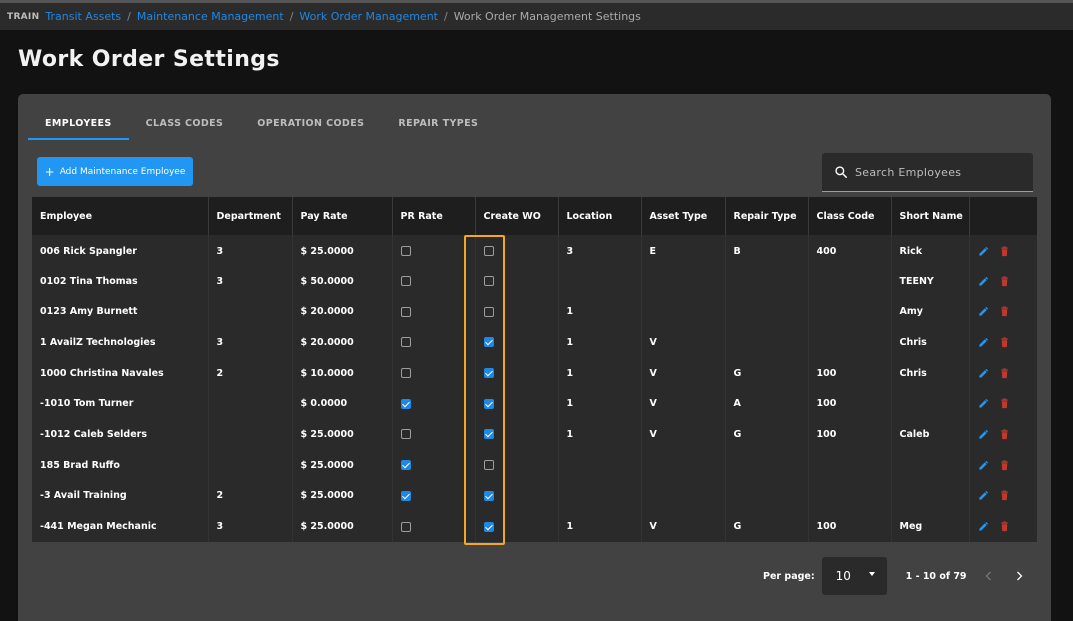 This screenshot has height=621, width=1073. I want to click on cell-employee: 185 Brad Ruffo, so click(120, 465).